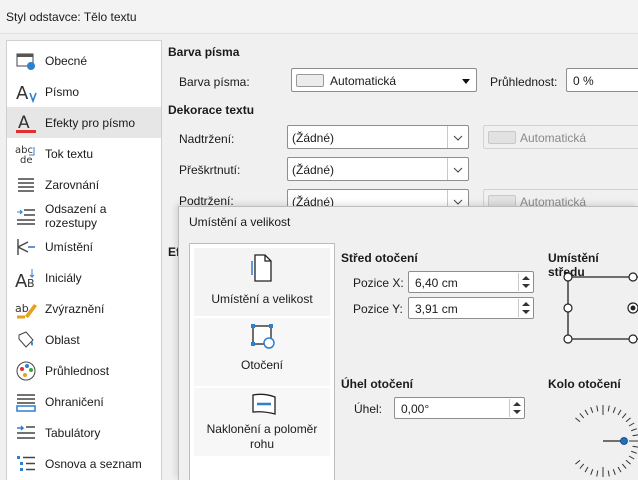  I want to click on strikethrough-label: Přeškrtnutí:, so click(210, 170).